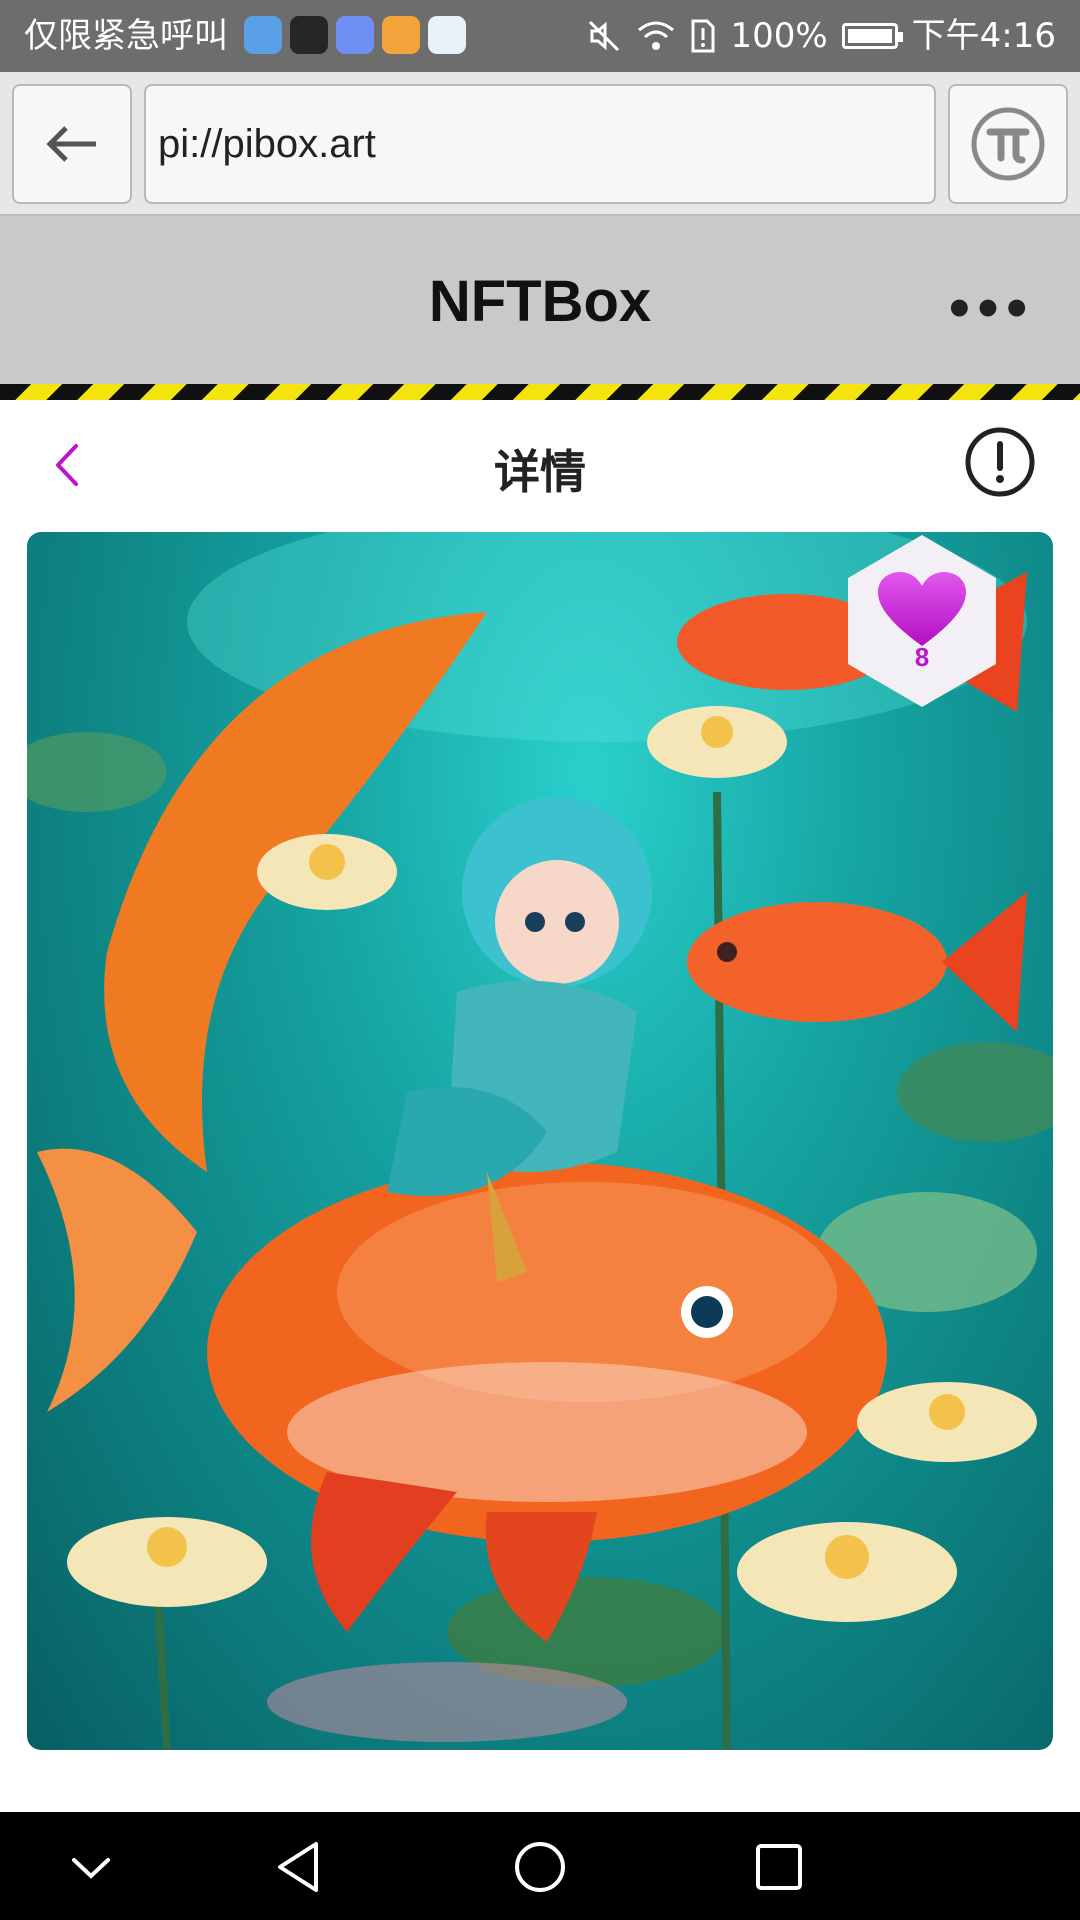 The image size is (1080, 1920). I want to click on heart-icon, so click(922, 608).